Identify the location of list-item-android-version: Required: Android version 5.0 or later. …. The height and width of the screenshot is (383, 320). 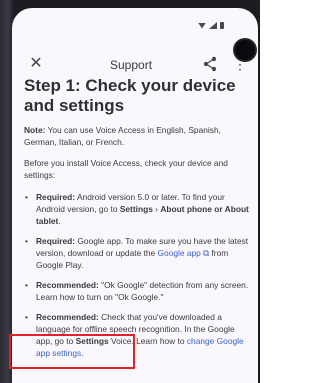
(137, 209).